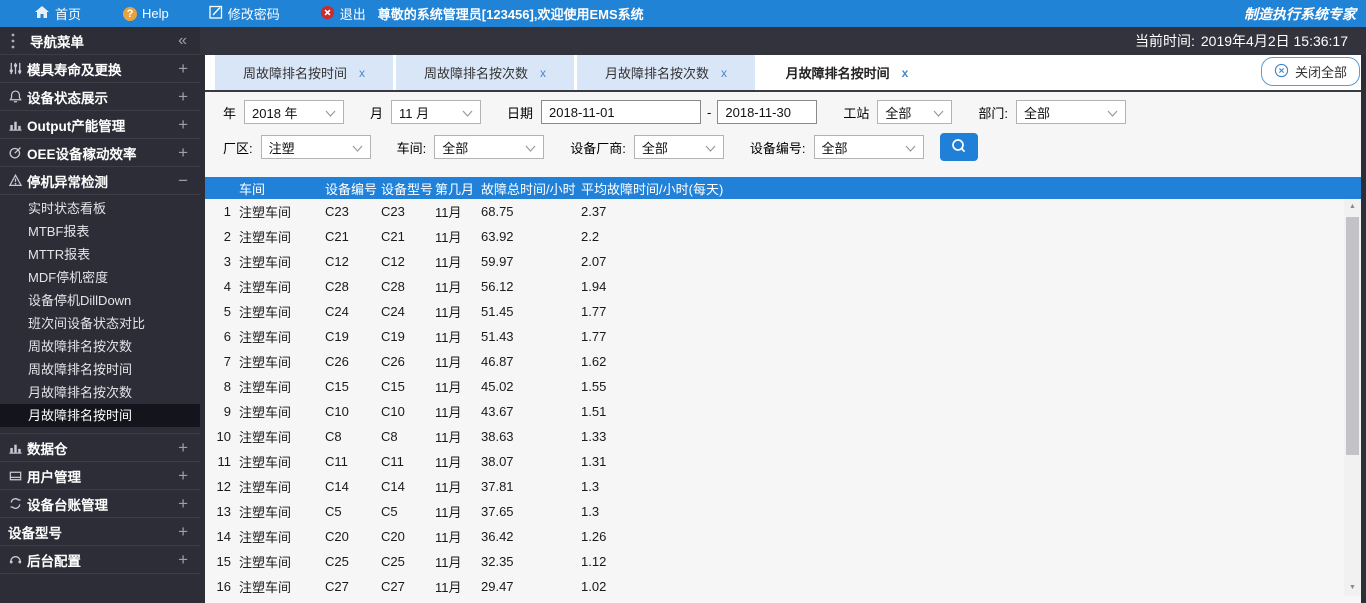 The width and height of the screenshot is (1366, 603). Describe the element at coordinates (497, 486) in the screenshot. I see `table-cell: 37.81` at that location.